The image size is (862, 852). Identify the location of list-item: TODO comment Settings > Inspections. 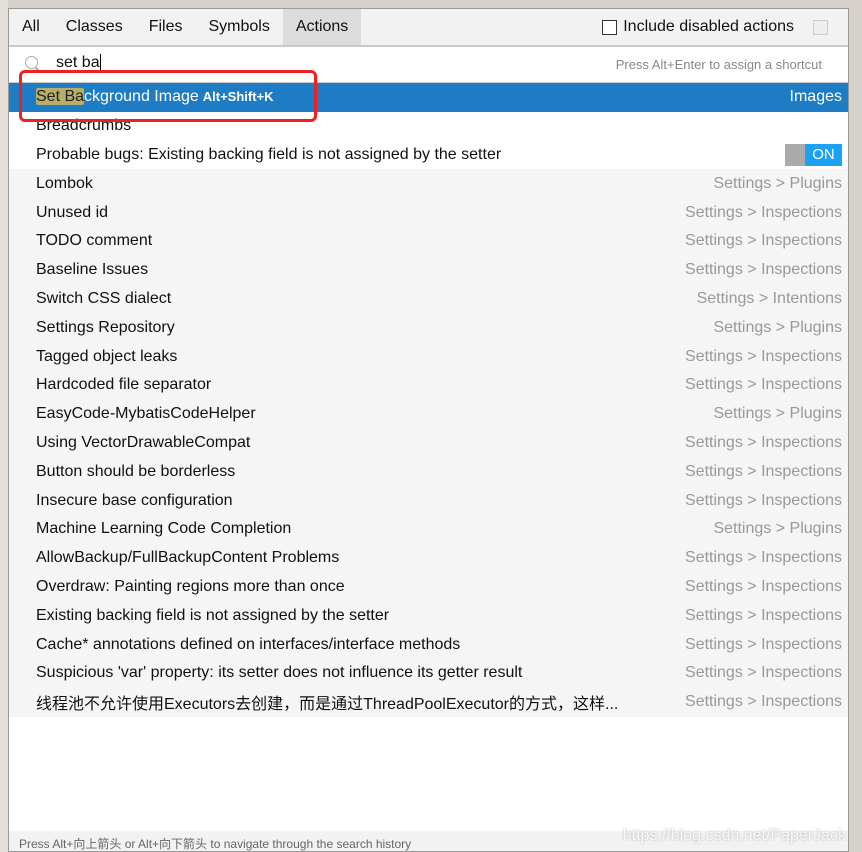
(428, 241).